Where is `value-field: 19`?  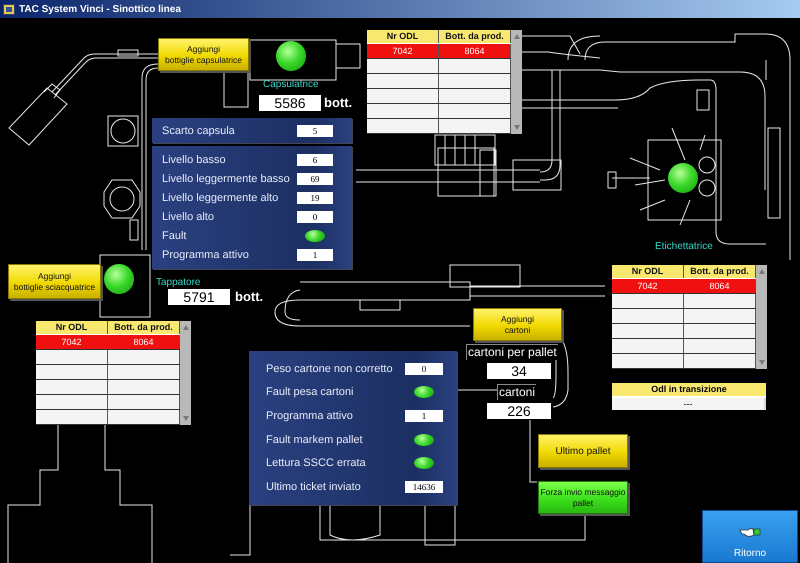 value-field: 19 is located at coordinates (315, 198).